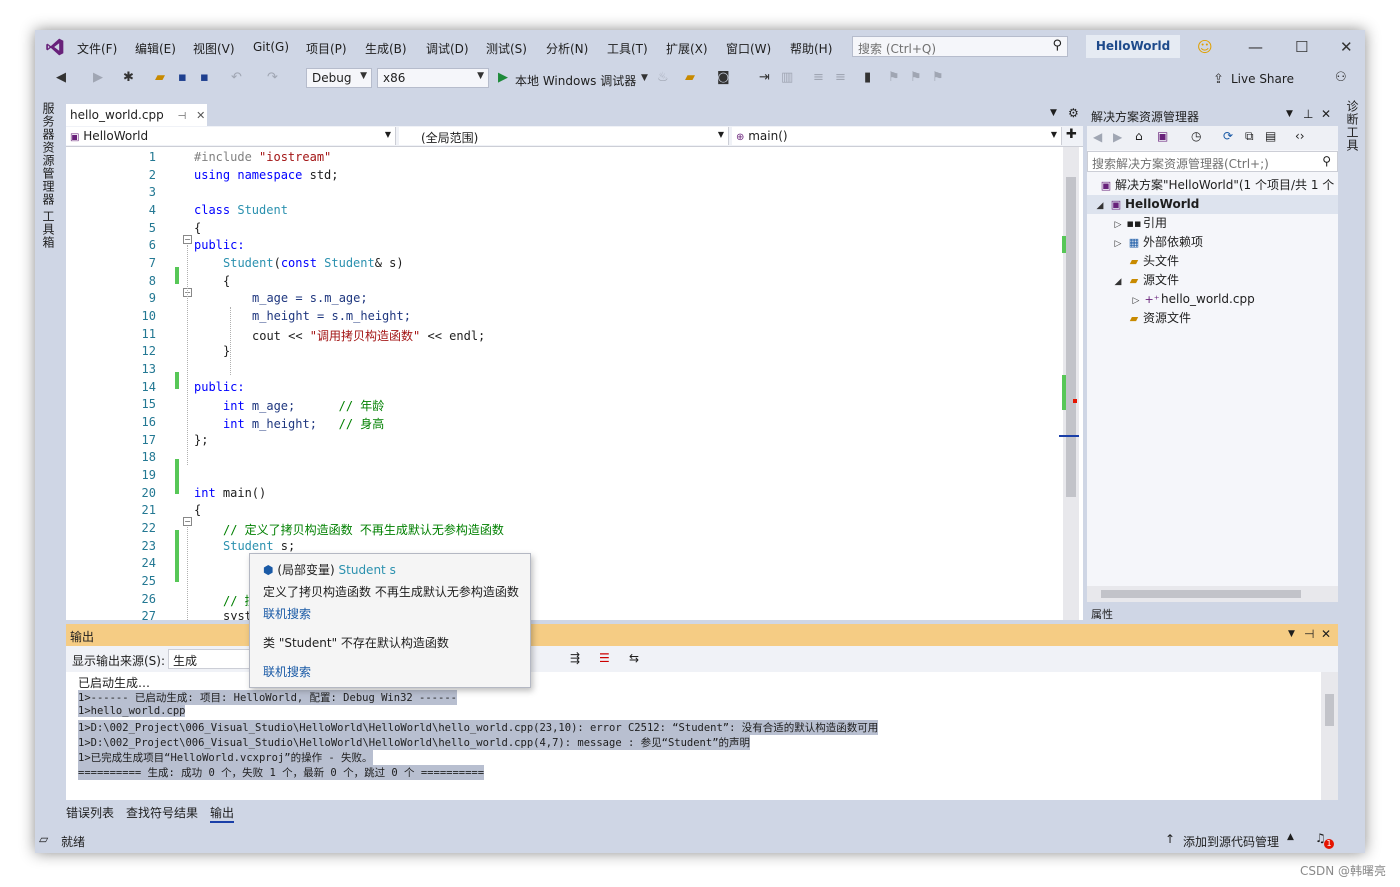 The image size is (1400, 887). What do you see at coordinates (136, 115) in the screenshot?
I see `tab-hello-world-cpp: hello_world.cpp ⊣ ✕` at bounding box center [136, 115].